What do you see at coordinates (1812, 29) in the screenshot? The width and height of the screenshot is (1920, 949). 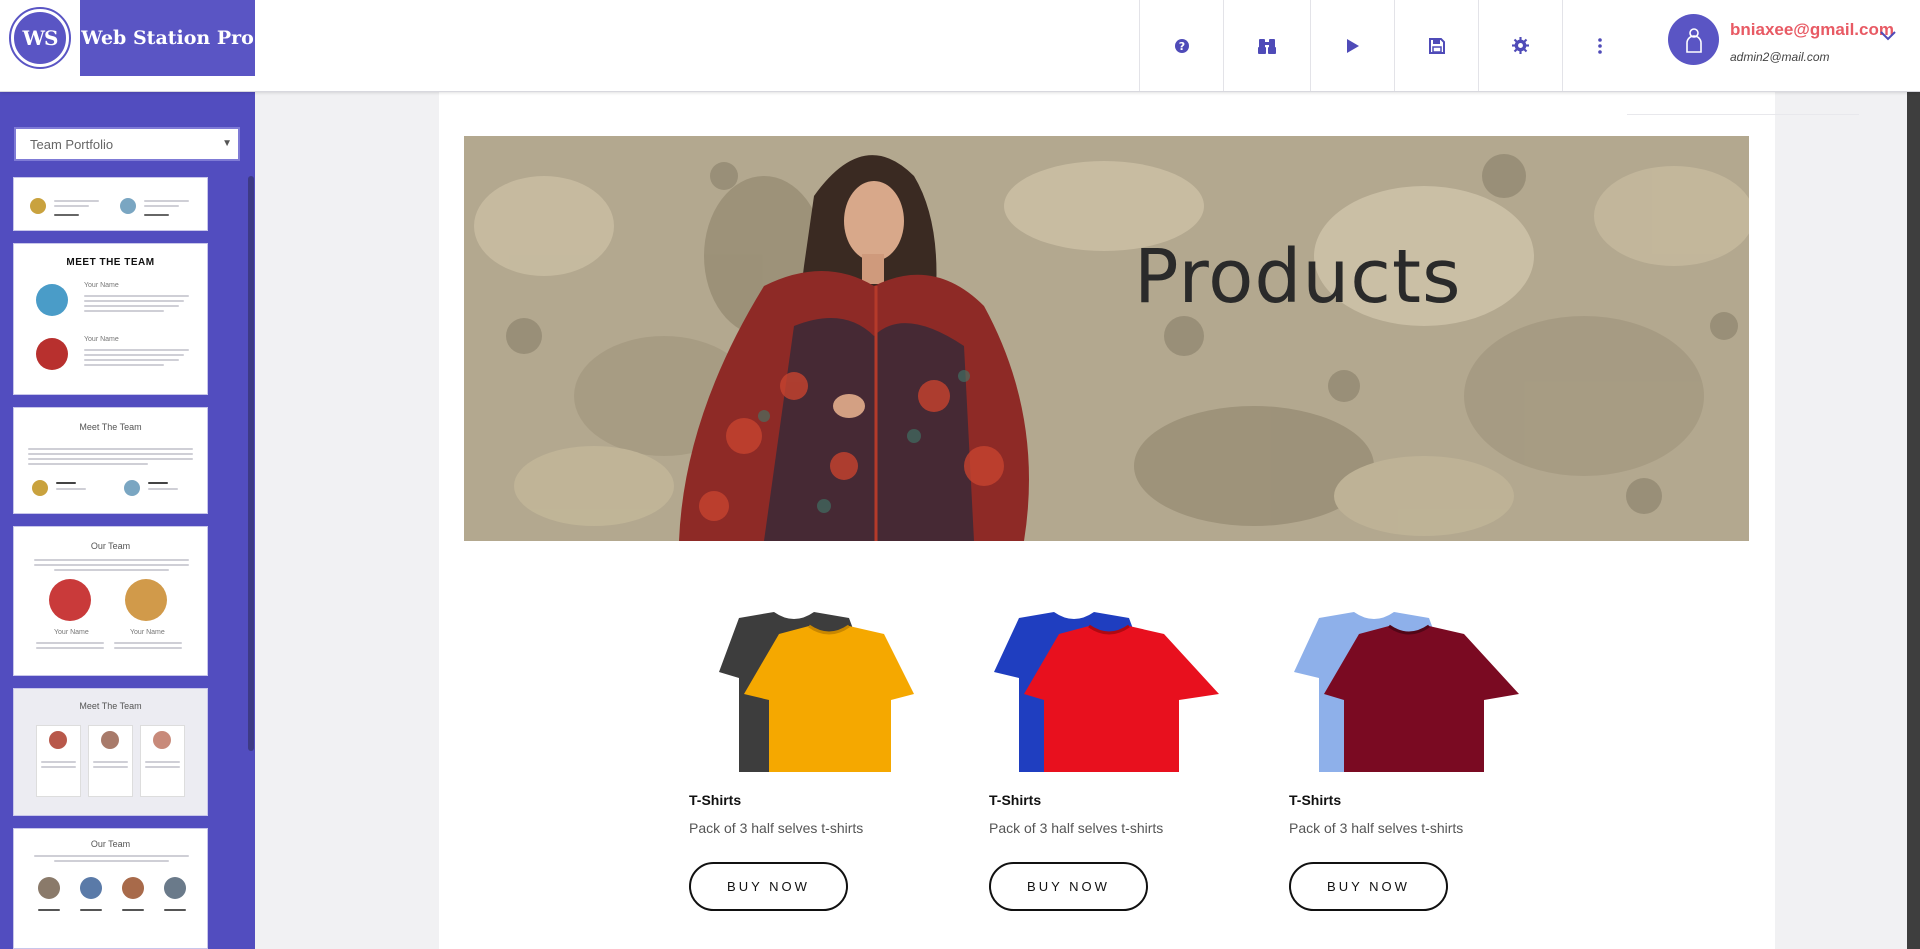 I see `user-email: bniaxee@gmail.com` at bounding box center [1812, 29].